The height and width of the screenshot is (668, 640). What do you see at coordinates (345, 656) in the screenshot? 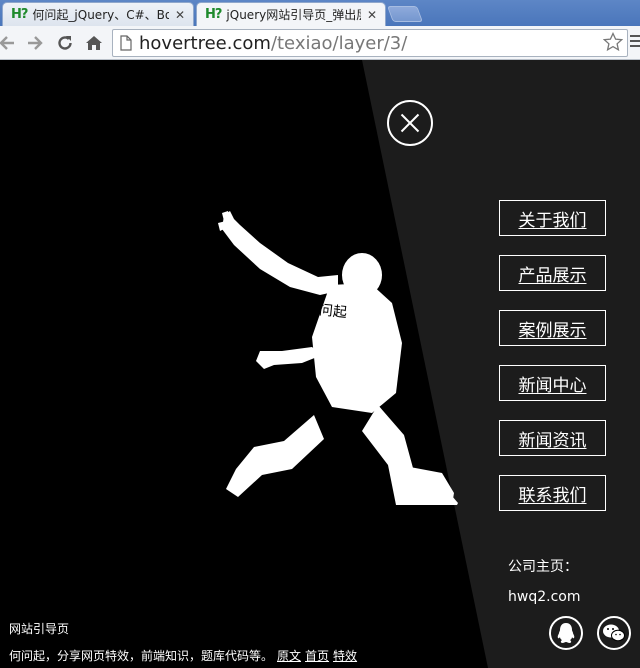
I see `link-effects: 特效` at bounding box center [345, 656].